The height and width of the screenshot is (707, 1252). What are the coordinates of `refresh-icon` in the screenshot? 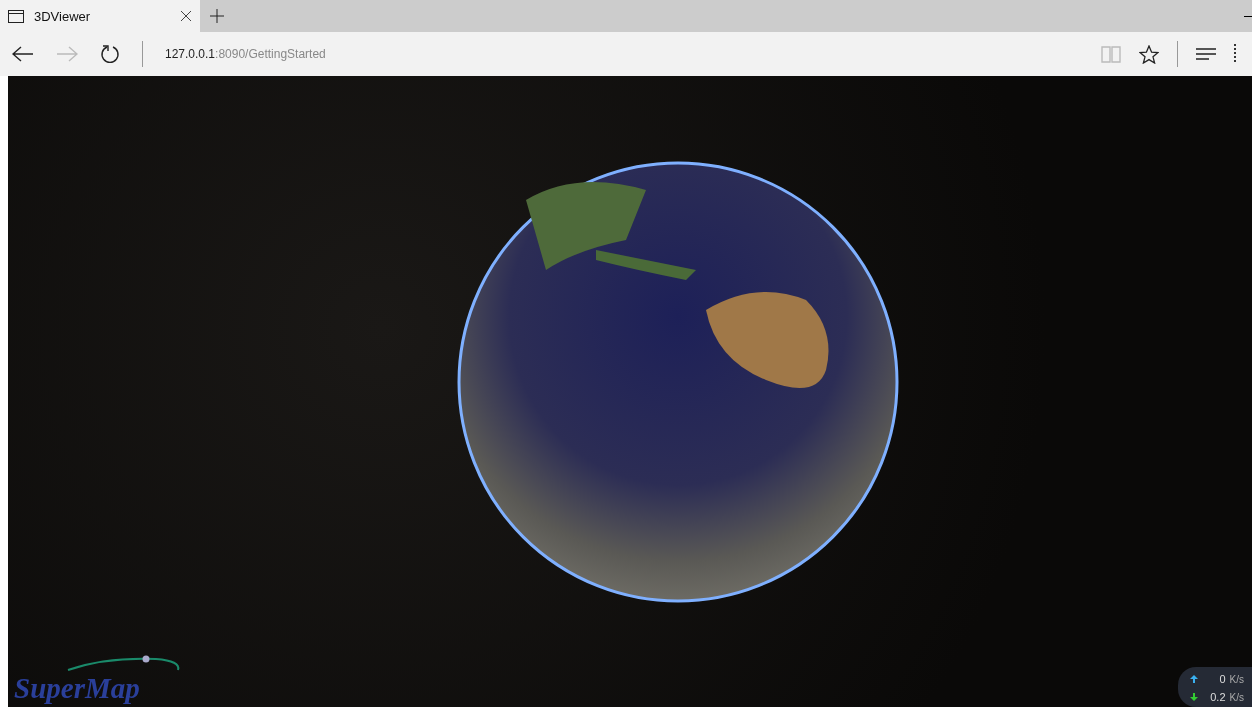 It's located at (110, 54).